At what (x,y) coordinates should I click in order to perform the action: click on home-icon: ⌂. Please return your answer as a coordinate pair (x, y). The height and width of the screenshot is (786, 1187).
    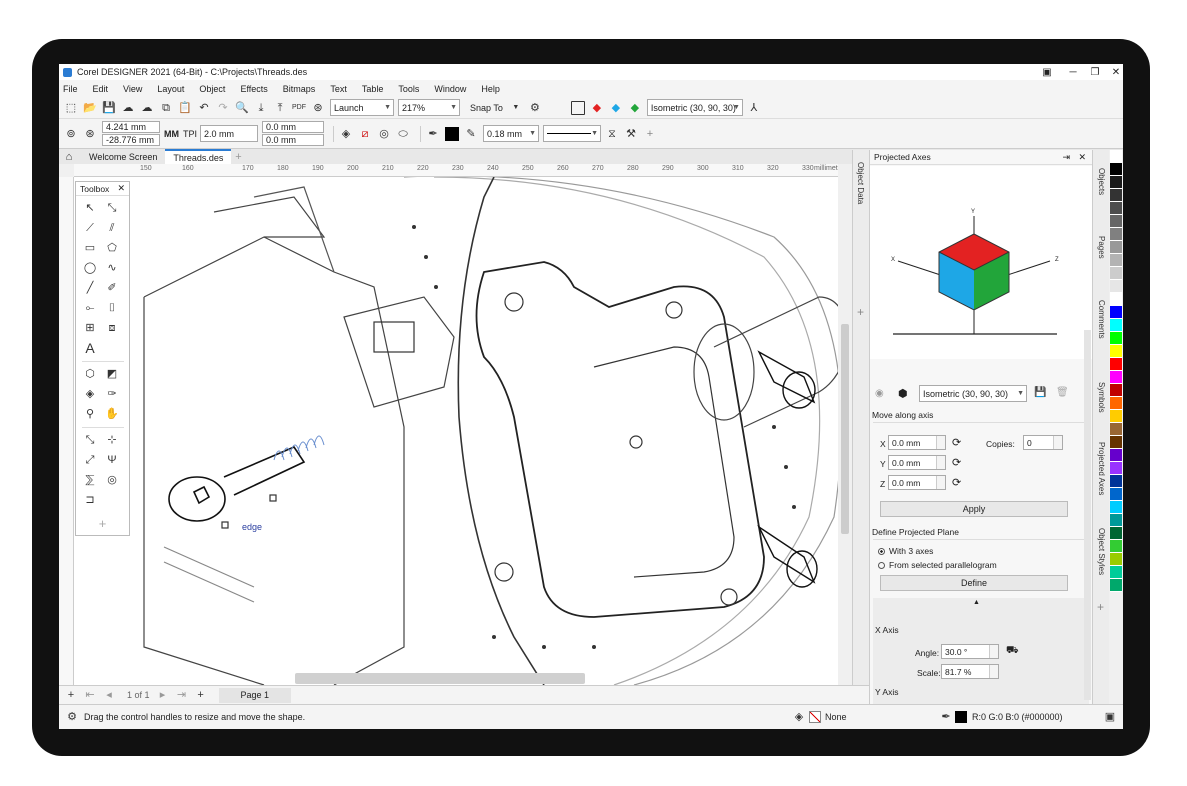
    Looking at the image, I should click on (69, 157).